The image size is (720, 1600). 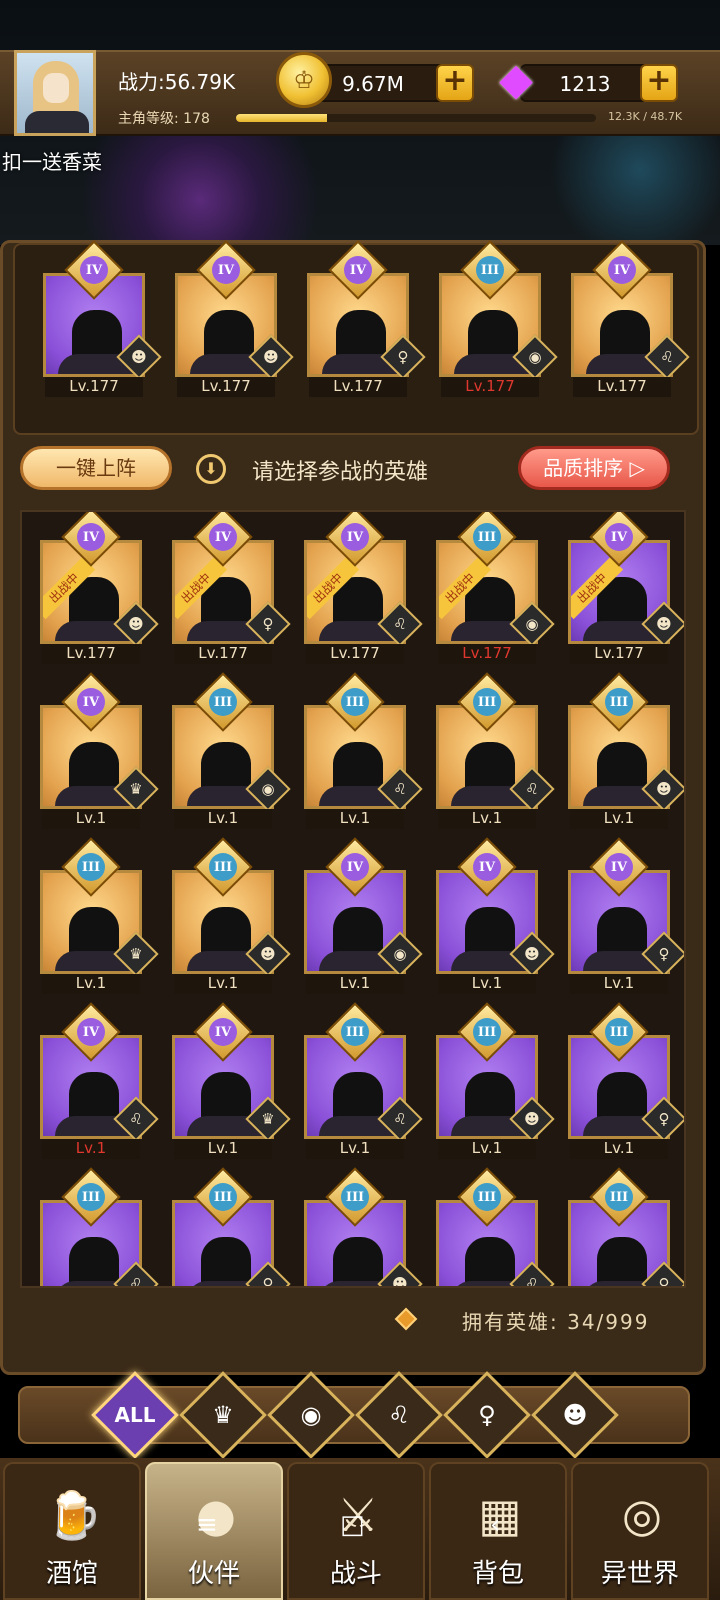 What do you see at coordinates (223, 1415) in the screenshot?
I see `filter-knight-faction-icon: ♛` at bounding box center [223, 1415].